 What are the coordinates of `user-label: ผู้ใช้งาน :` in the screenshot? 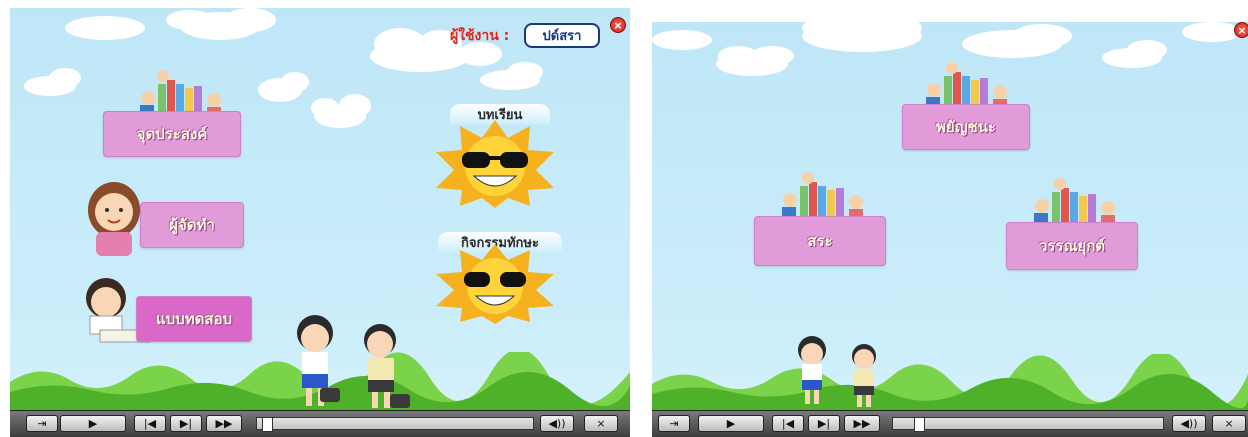 It's located at (480, 36).